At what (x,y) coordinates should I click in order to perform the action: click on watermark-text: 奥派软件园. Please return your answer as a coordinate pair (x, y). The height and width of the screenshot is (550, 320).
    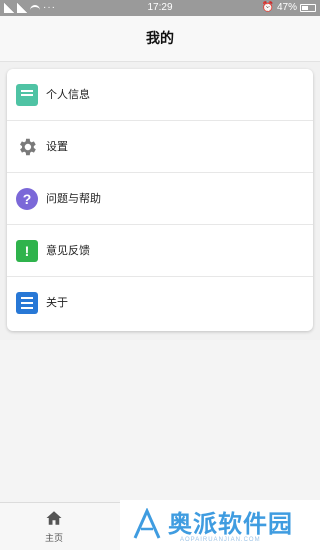
    Looking at the image, I should click on (230, 524).